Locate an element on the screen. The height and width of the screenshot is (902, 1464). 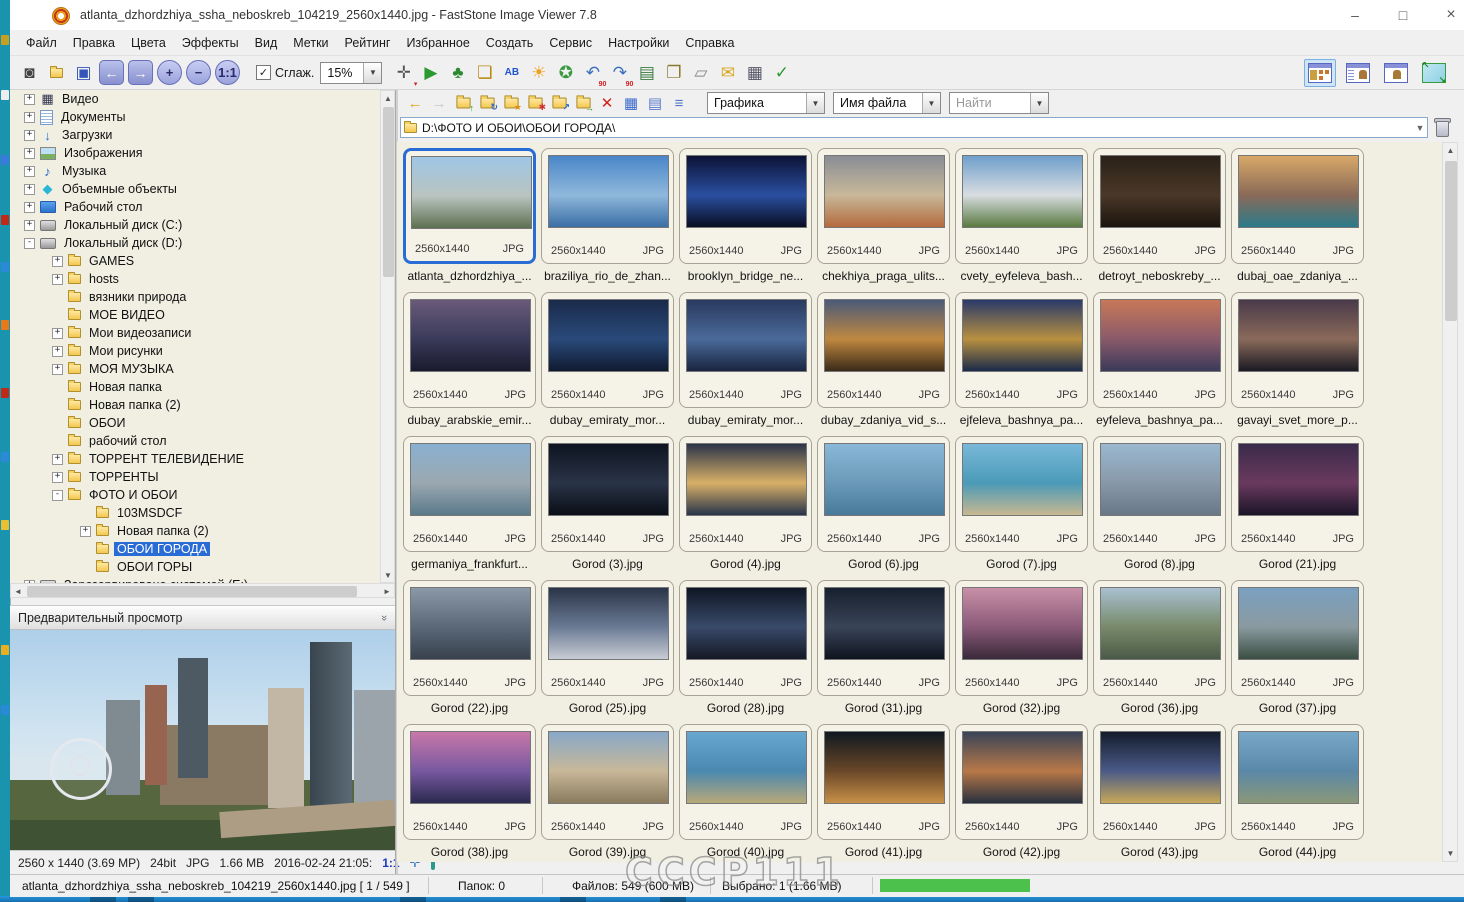
tree-scroll-thumb is located at coordinates (388, 192).